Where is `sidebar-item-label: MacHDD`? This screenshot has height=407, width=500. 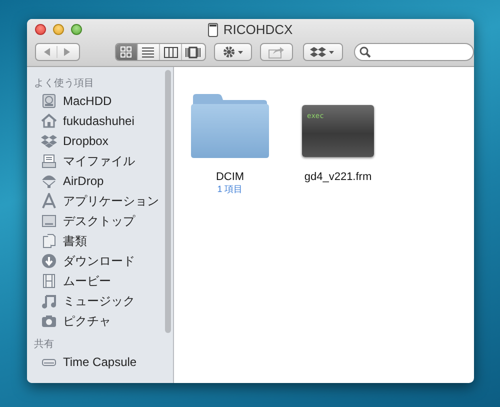 sidebar-item-label: MacHDD is located at coordinates (87, 101).